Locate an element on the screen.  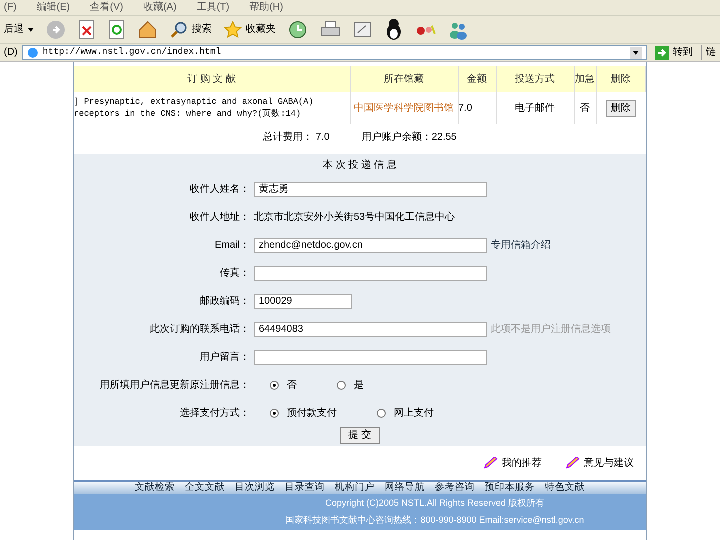
page-icon is located at coordinates (32, 52).